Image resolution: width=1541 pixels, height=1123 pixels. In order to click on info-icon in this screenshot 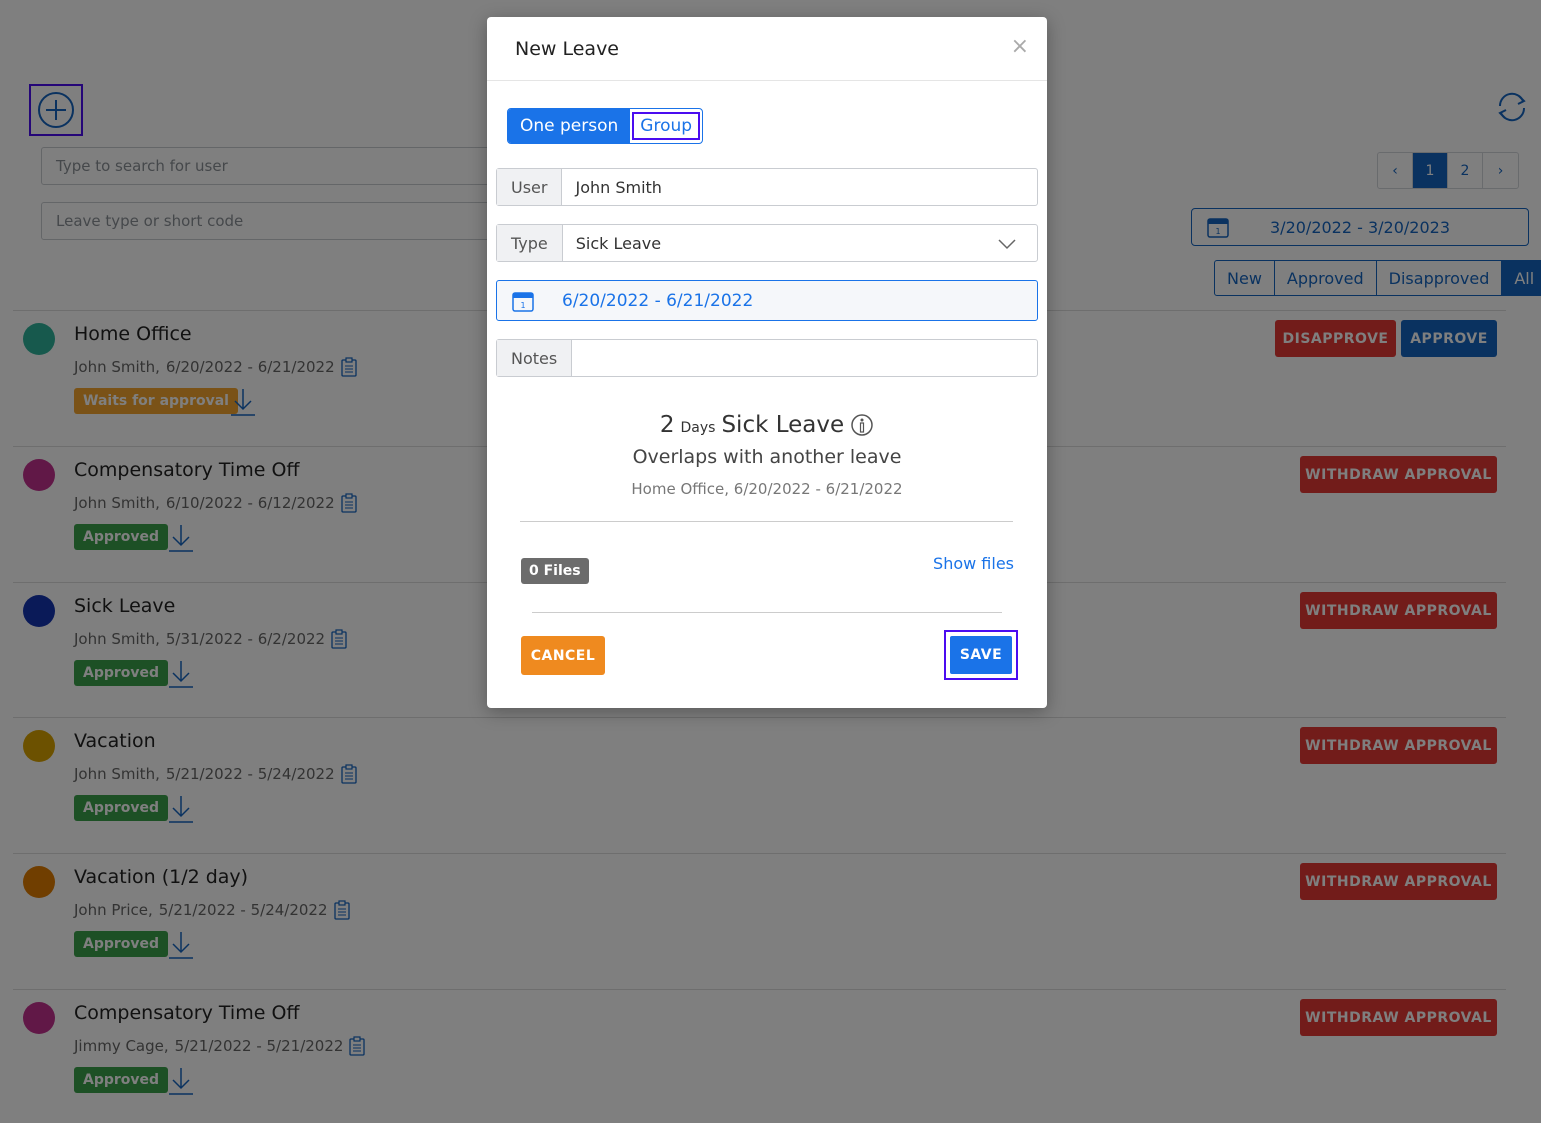, I will do `click(862, 425)`.